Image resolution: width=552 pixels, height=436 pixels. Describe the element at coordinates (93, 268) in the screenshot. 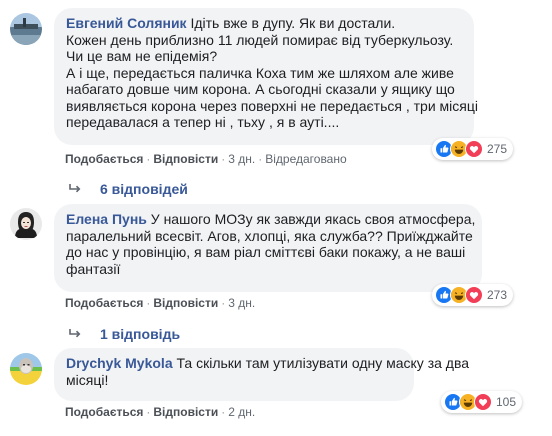

I see `comment-text: фантазії` at that location.